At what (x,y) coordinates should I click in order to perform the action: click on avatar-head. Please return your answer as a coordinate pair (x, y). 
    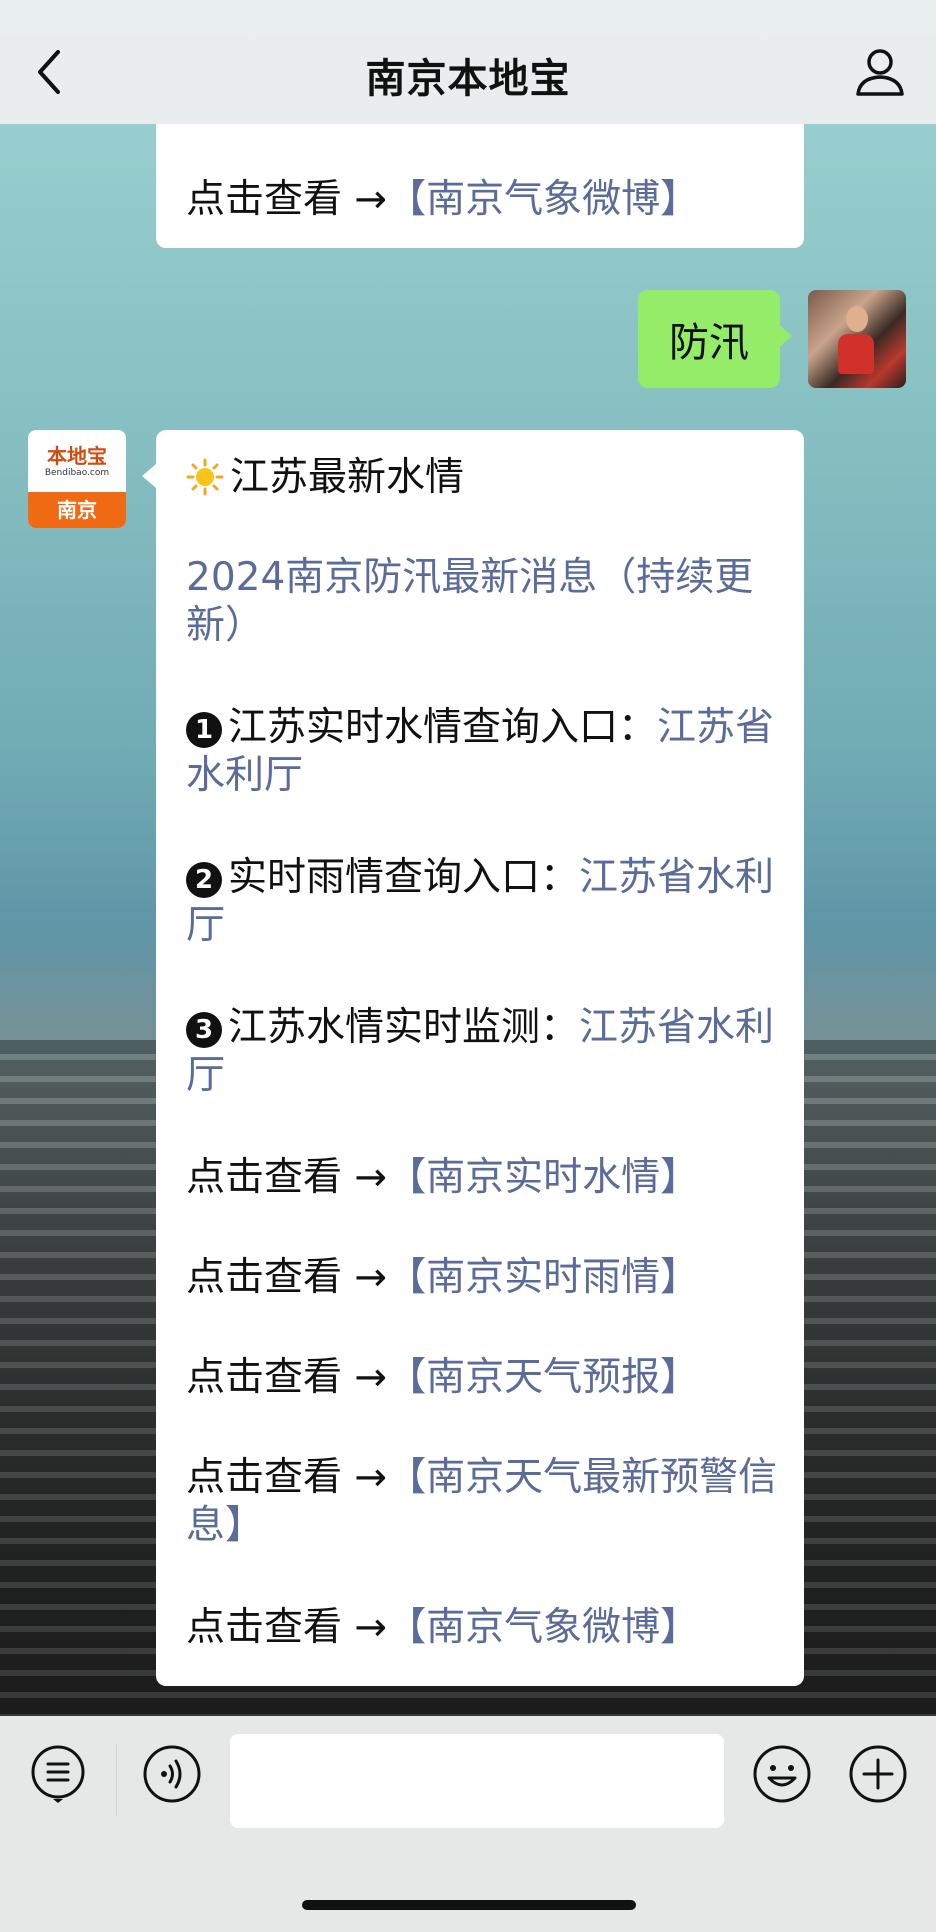
    Looking at the image, I should click on (857, 319).